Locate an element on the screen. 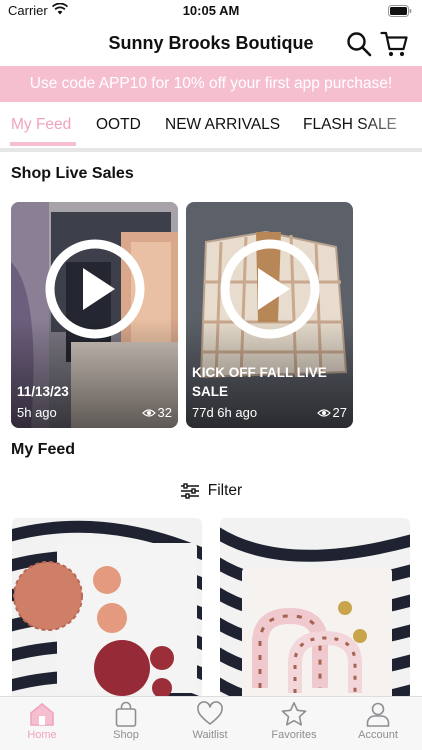  cart-icon is located at coordinates (394, 44).